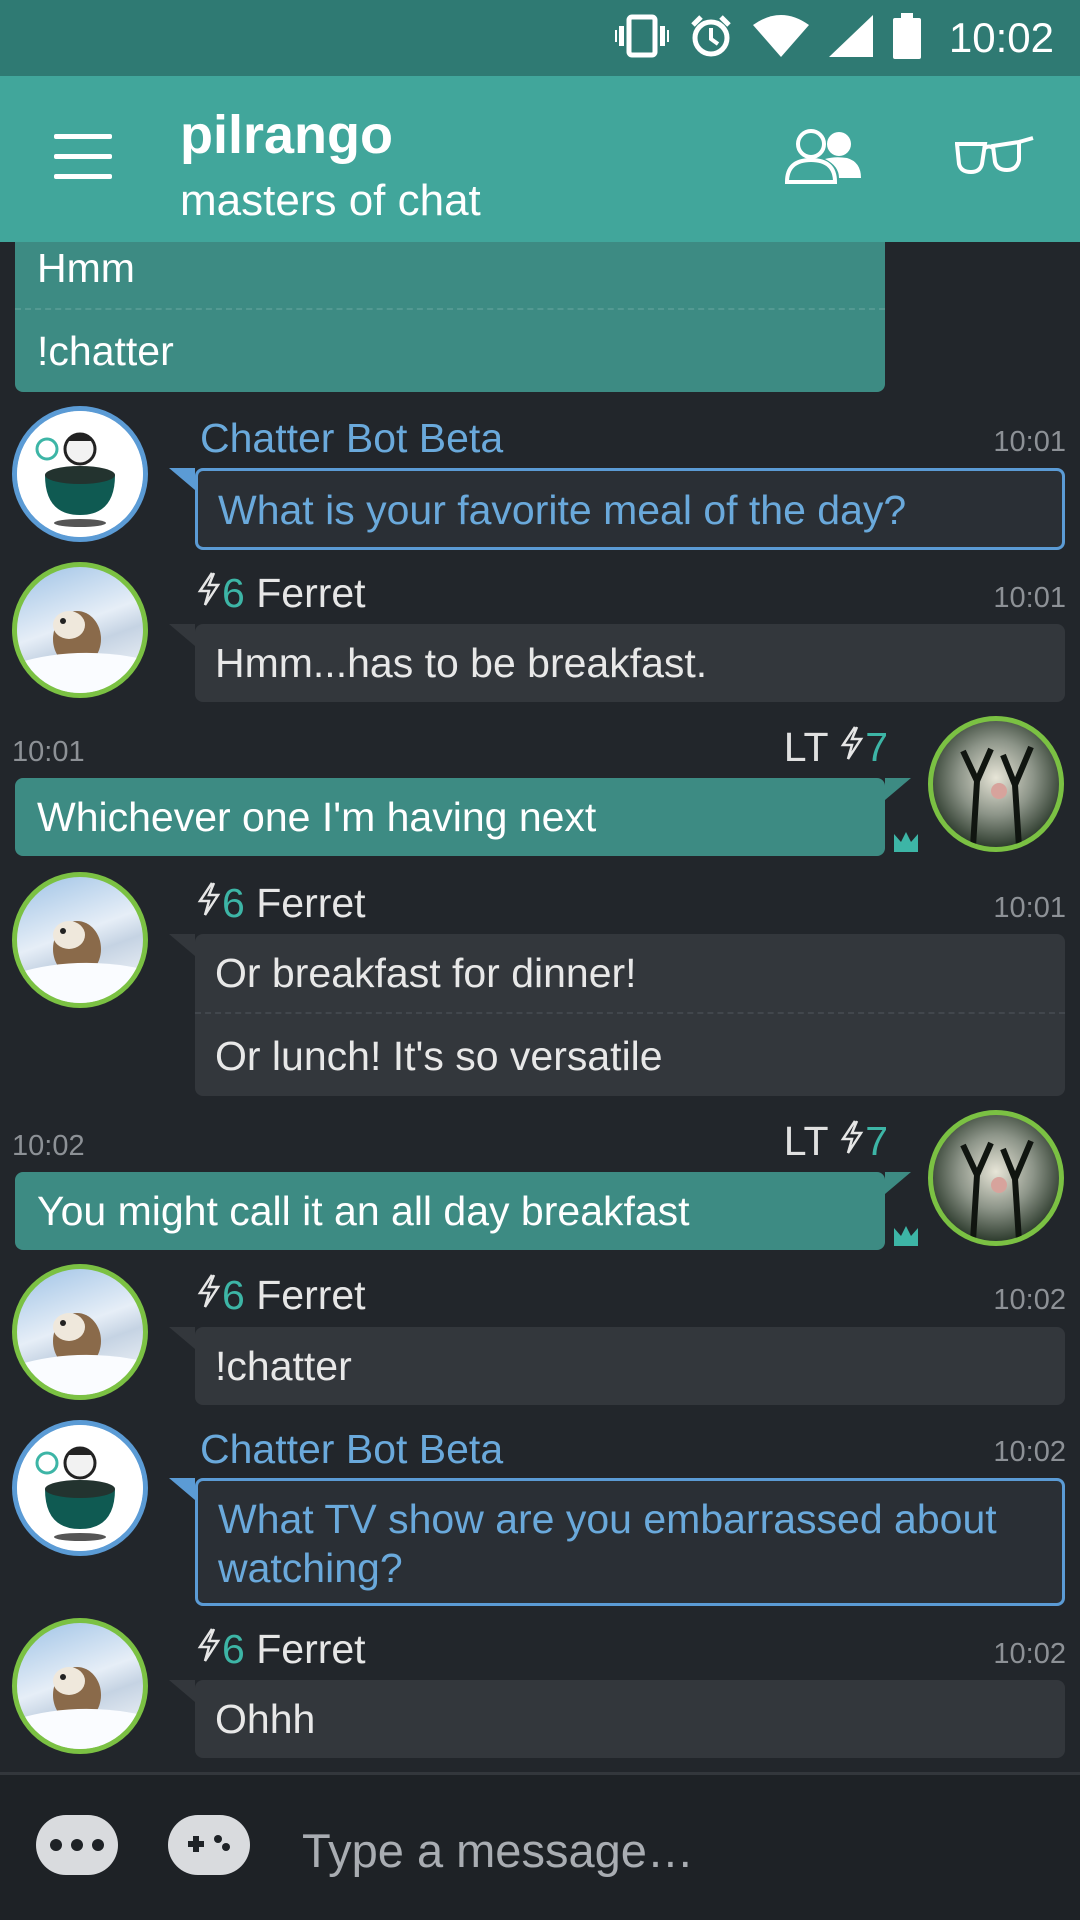 The height and width of the screenshot is (1920, 1080). Describe the element at coordinates (209, 1845) in the screenshot. I see `gamepad-icon` at that location.